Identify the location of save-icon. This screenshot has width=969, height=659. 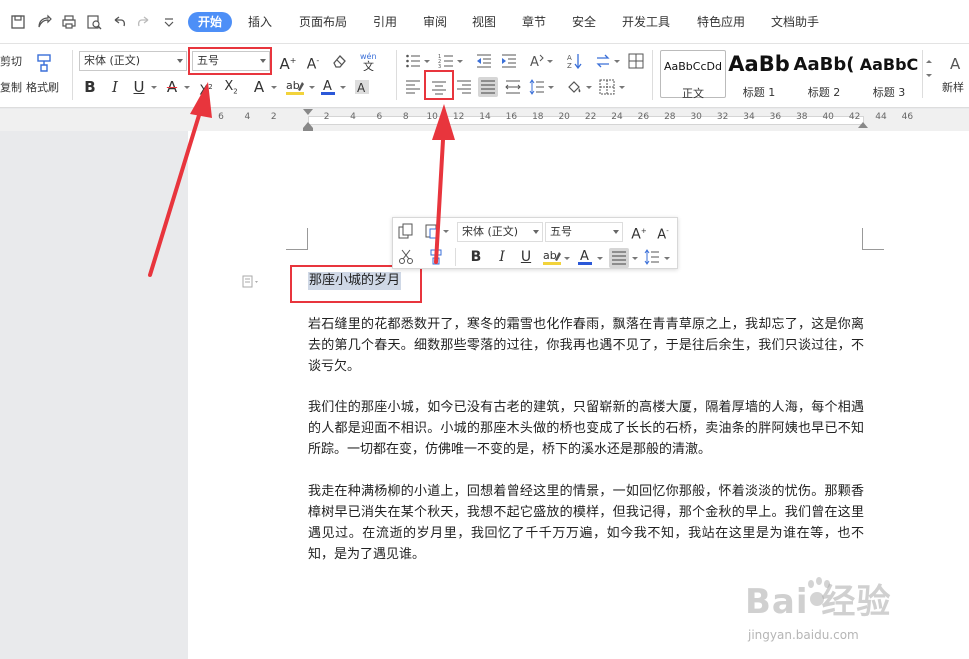
(18, 22).